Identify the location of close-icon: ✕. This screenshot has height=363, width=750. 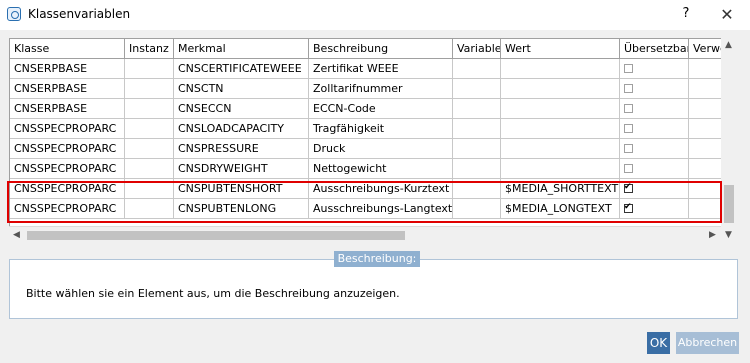
(727, 15).